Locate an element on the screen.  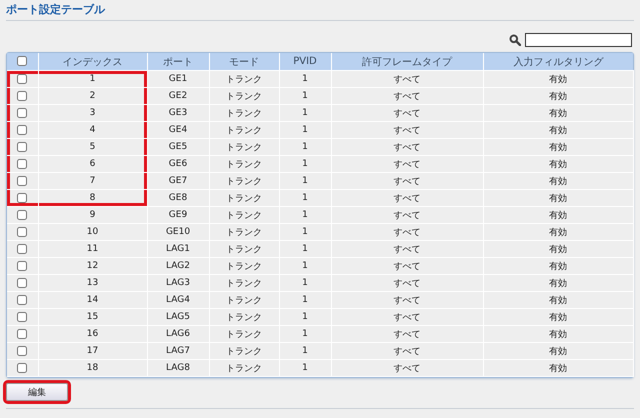
table-cell: GE7 is located at coordinates (178, 181).